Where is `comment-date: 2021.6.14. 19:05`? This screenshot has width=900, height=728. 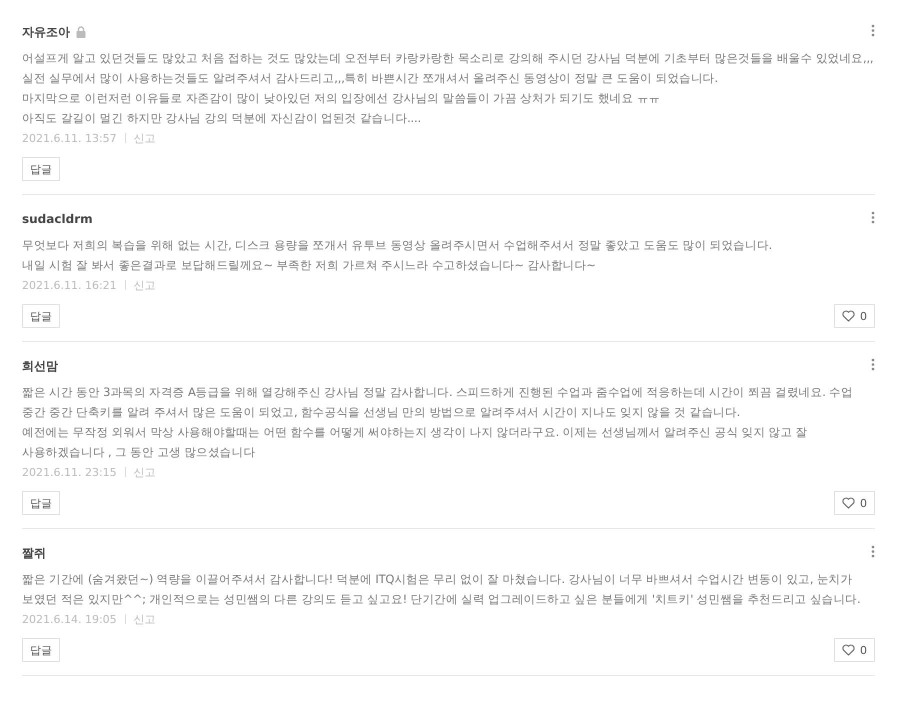 comment-date: 2021.6.14. 19:05 is located at coordinates (69, 619).